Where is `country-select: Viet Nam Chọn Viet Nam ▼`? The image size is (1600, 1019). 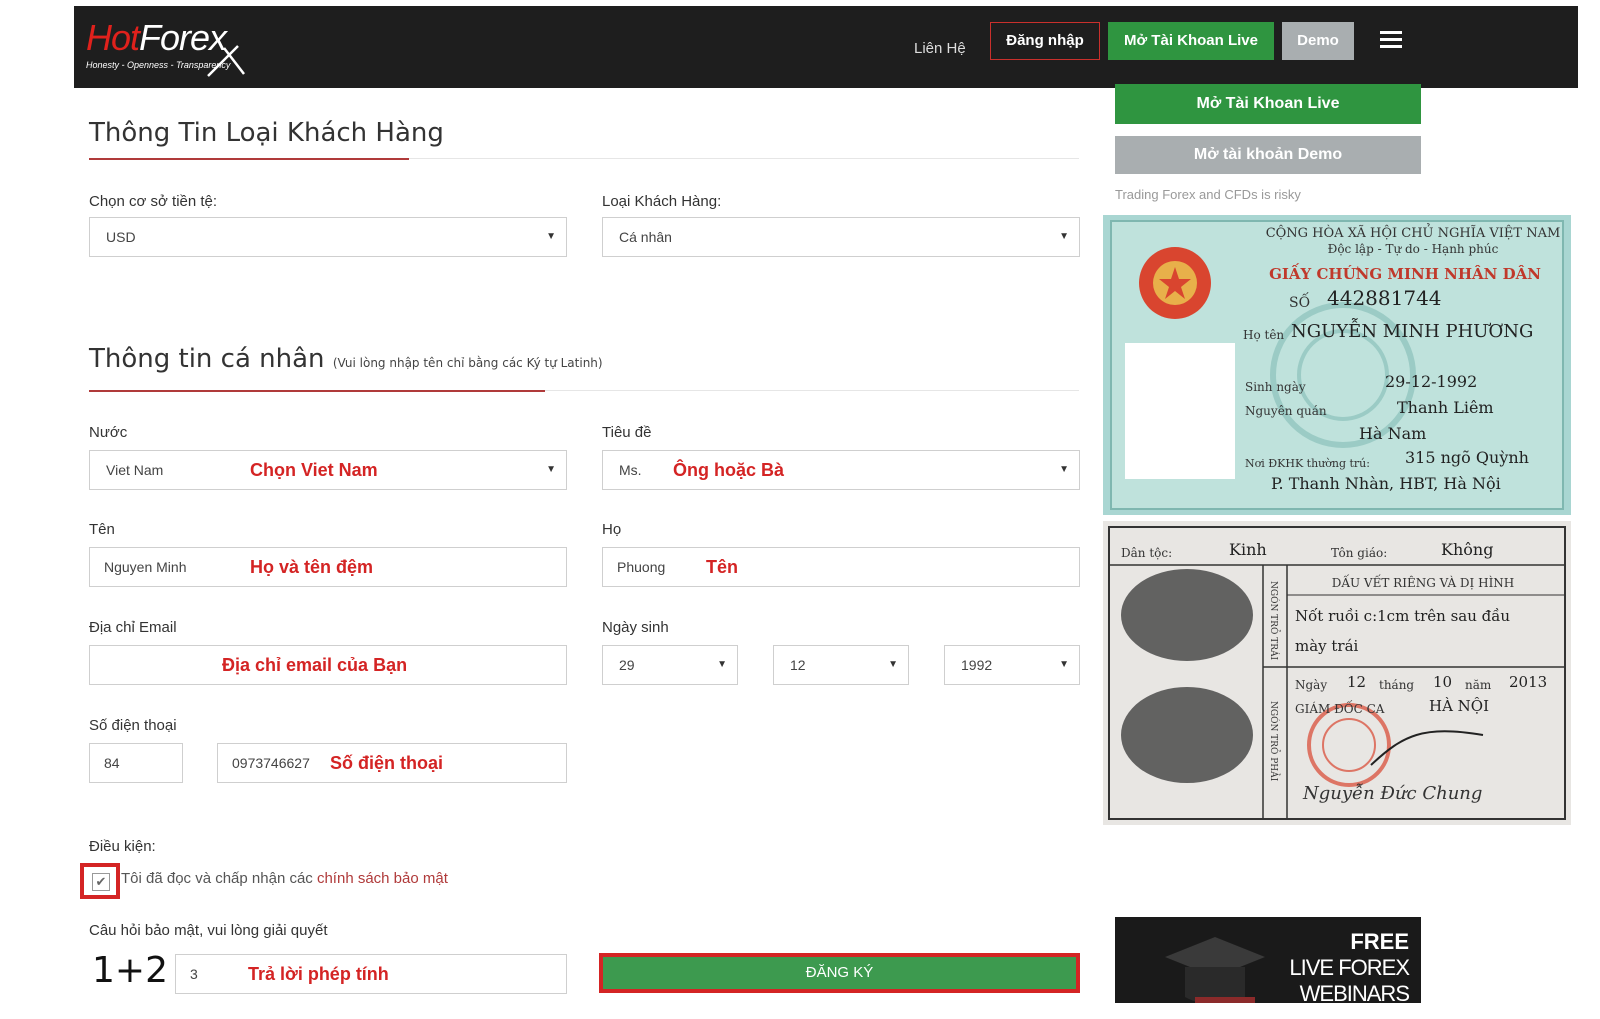
country-select: Viet Nam Chọn Viet Nam ▼ is located at coordinates (328, 470).